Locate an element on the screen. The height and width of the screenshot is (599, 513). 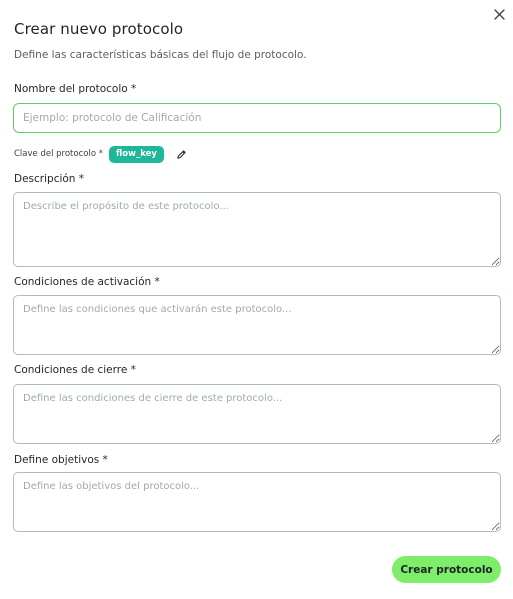
protocol-key-row: Clave del protocolo * flow_key is located at coordinates (101, 154).